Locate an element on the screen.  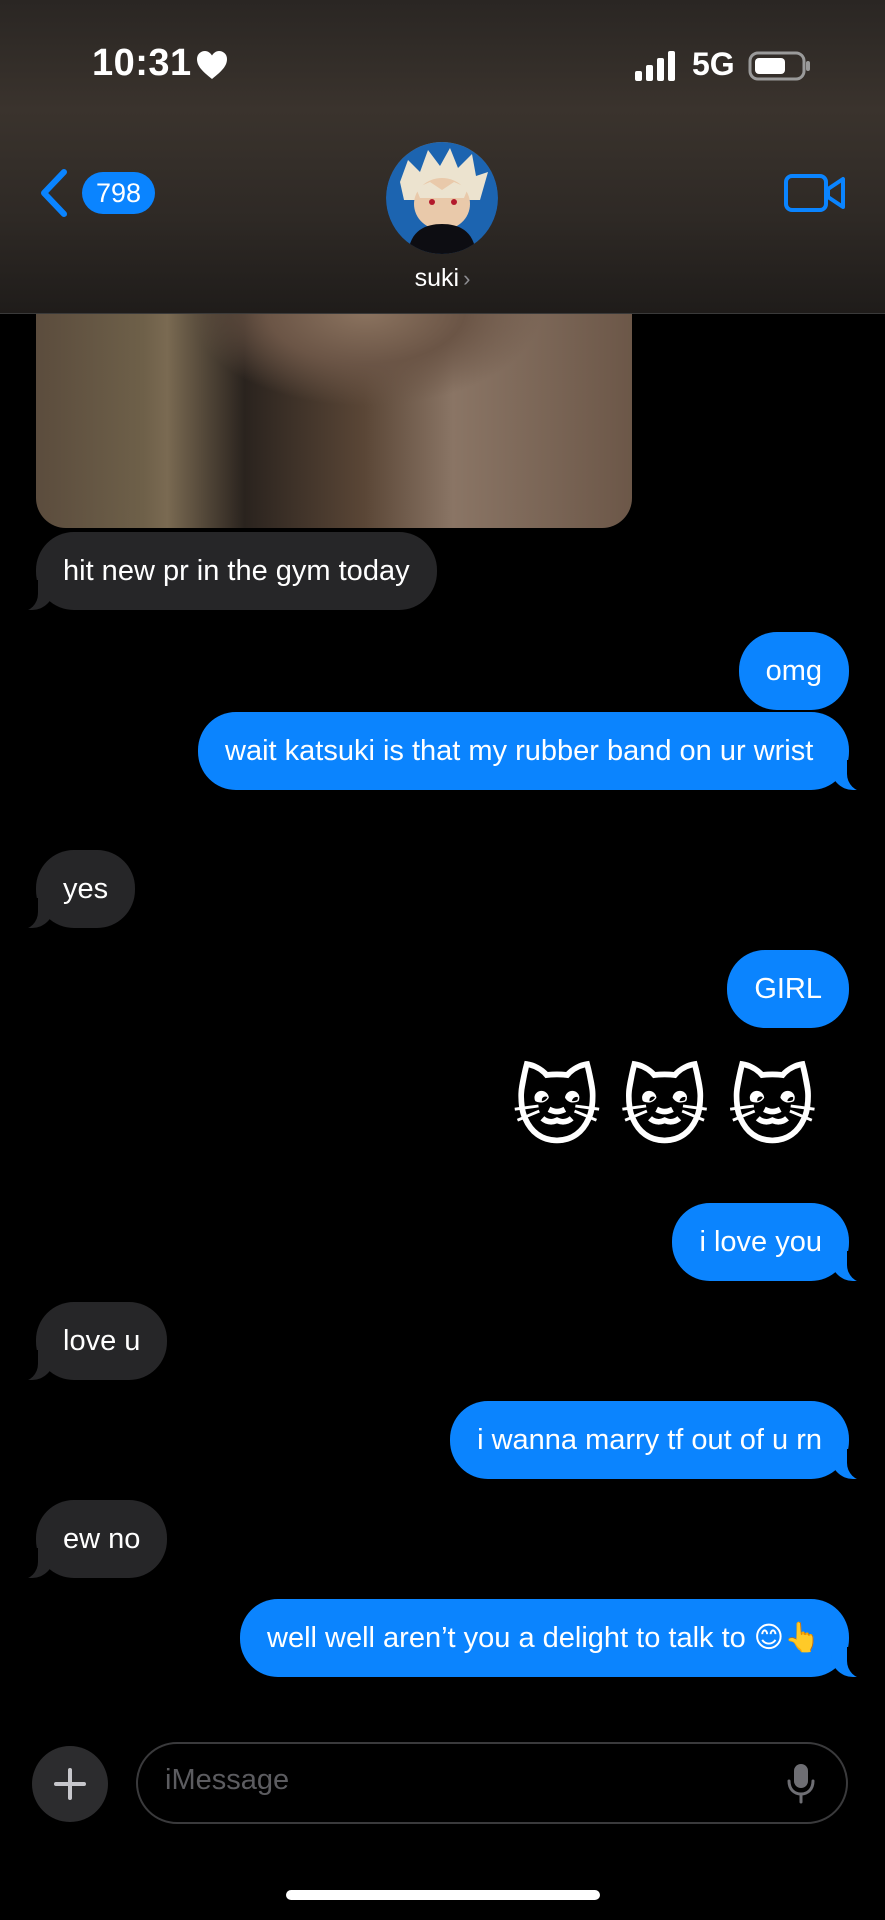
contact-name: suki › is located at coordinates (442, 278).